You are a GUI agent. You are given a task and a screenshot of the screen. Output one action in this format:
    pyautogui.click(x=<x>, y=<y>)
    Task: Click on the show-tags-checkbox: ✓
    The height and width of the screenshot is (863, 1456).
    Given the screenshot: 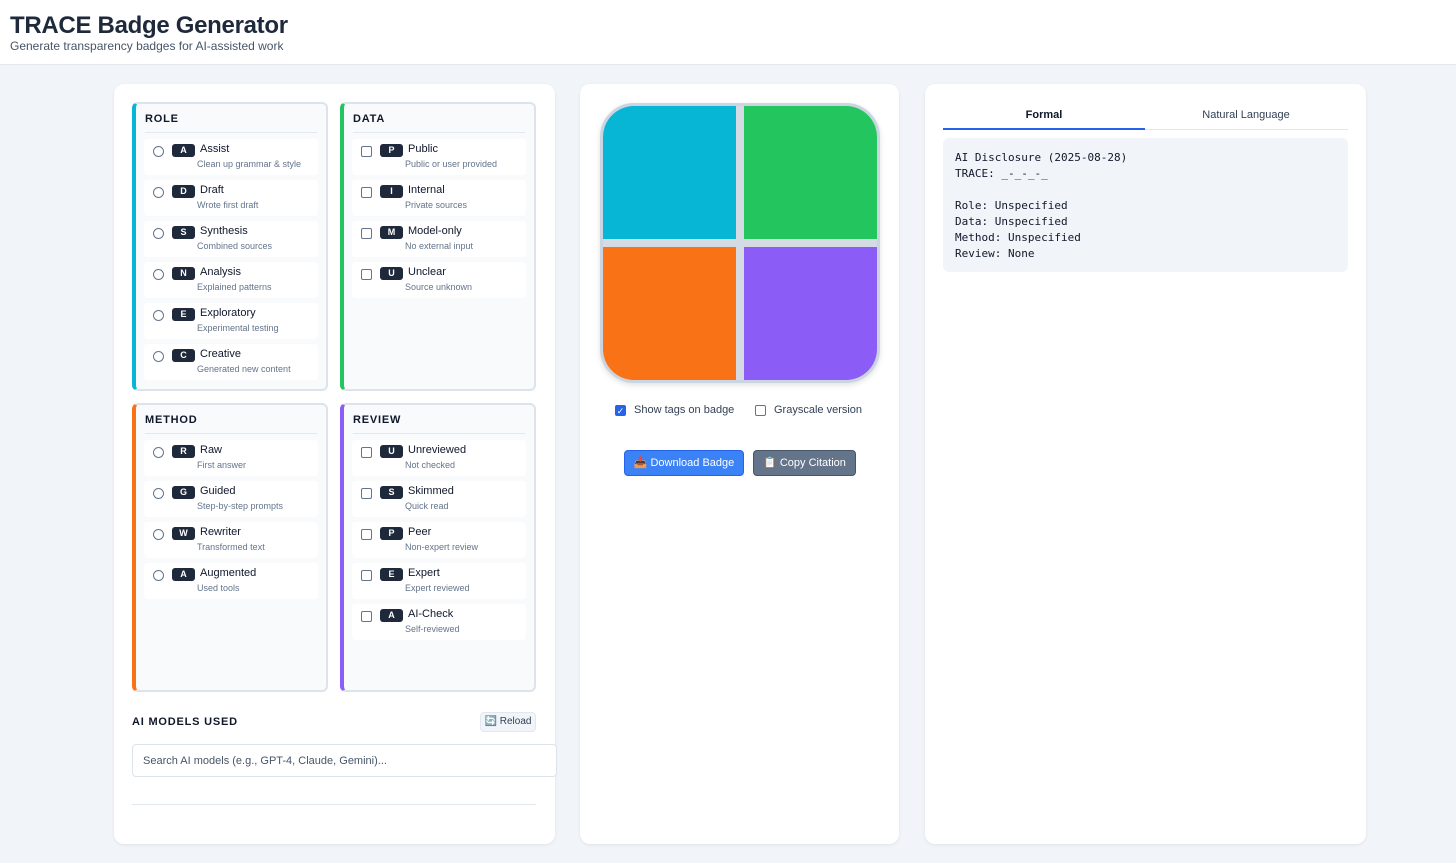 What is the action you would take?
    pyautogui.click(x=620, y=410)
    